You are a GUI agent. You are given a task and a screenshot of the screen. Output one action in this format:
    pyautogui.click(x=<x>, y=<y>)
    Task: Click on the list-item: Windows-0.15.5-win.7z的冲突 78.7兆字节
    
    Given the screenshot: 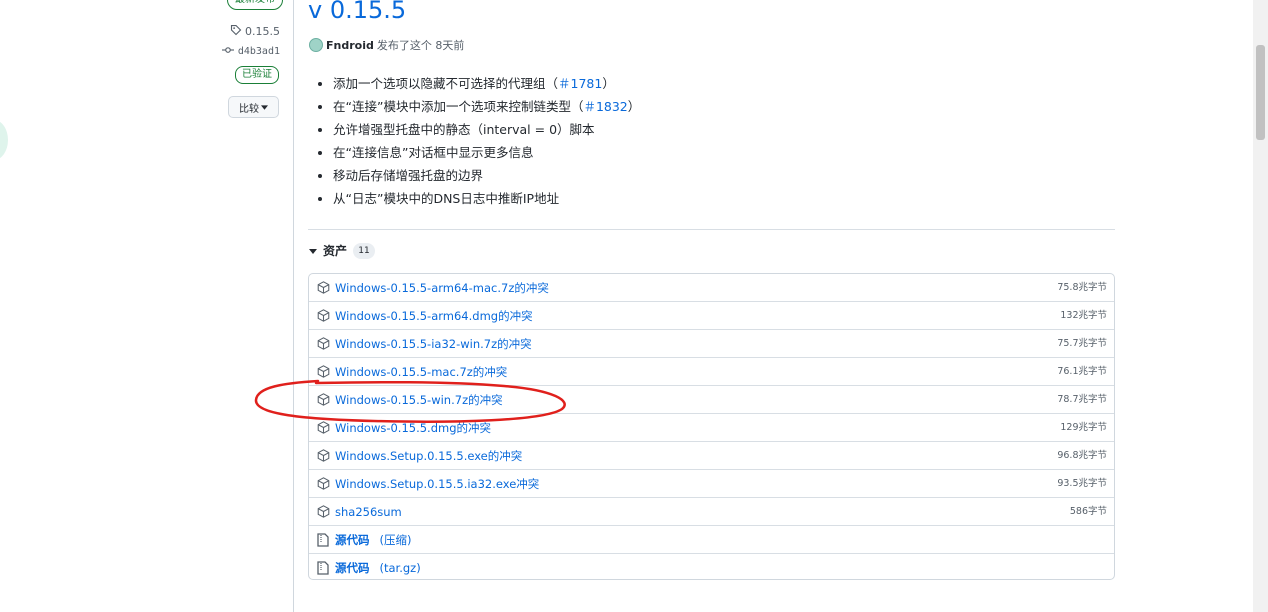 What is the action you would take?
    pyautogui.click(x=711, y=400)
    